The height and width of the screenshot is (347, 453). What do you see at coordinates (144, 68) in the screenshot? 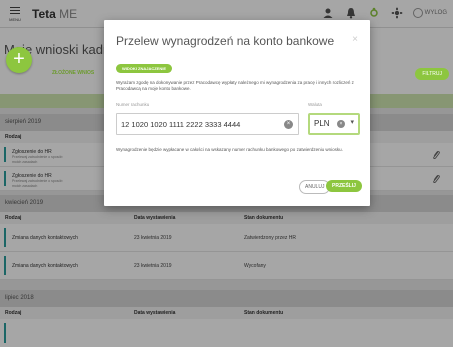
I see `status-badge: WIDOKI ZNAJACZENIE` at bounding box center [144, 68].